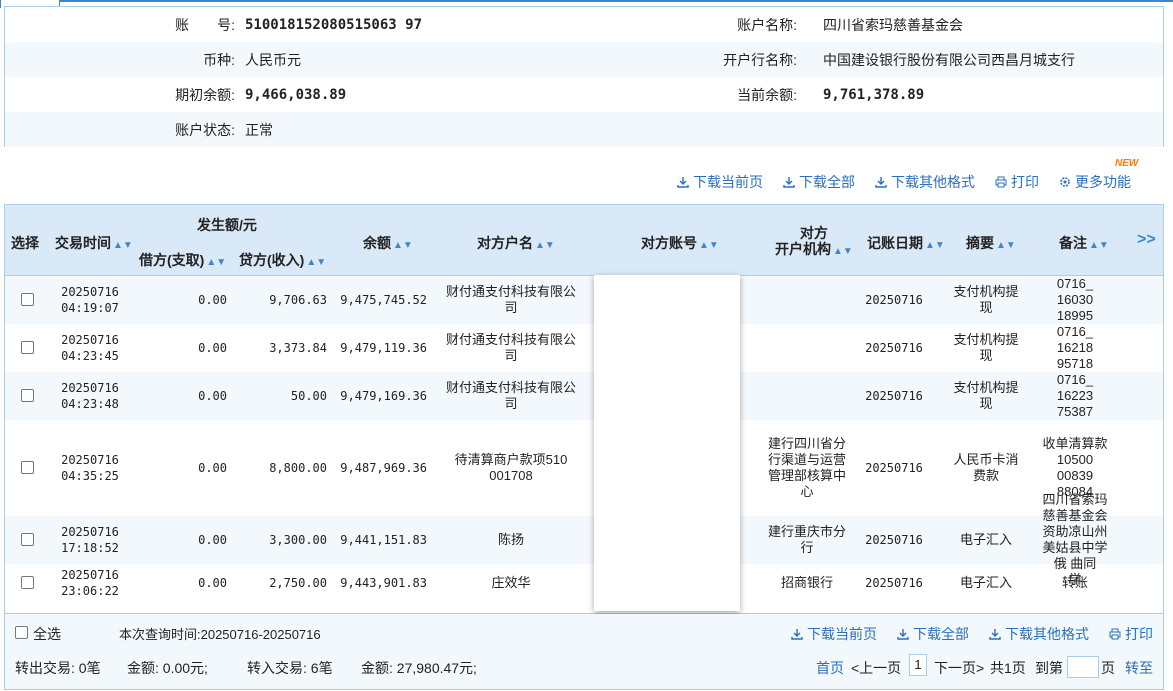  What do you see at coordinates (58, 668) in the screenshot?
I see `out-transactions: 转出交易: 0笔` at bounding box center [58, 668].